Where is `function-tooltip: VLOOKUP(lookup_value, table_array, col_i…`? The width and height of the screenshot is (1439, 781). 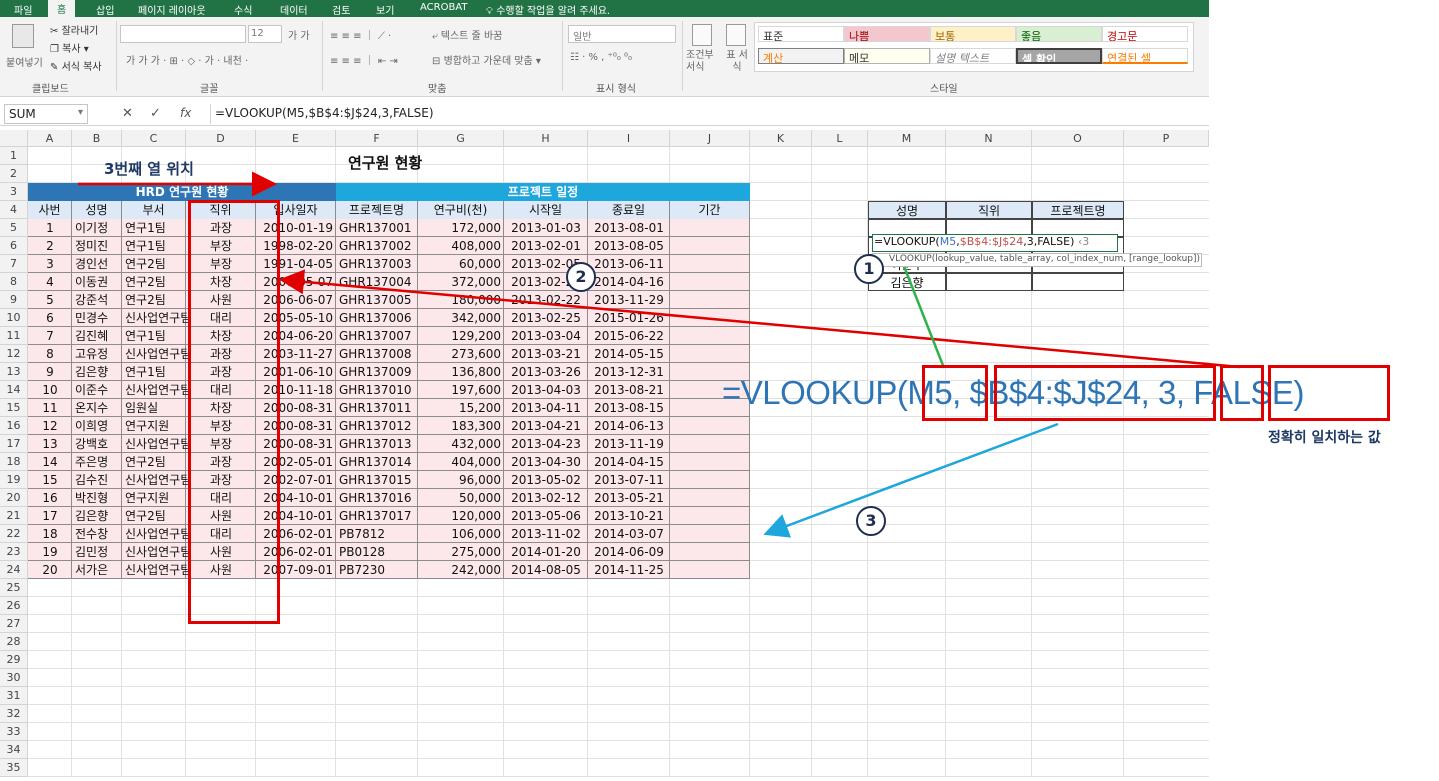
function-tooltip: VLOOKUP(lookup_value, table_array, col_i… is located at coordinates (1037, 260).